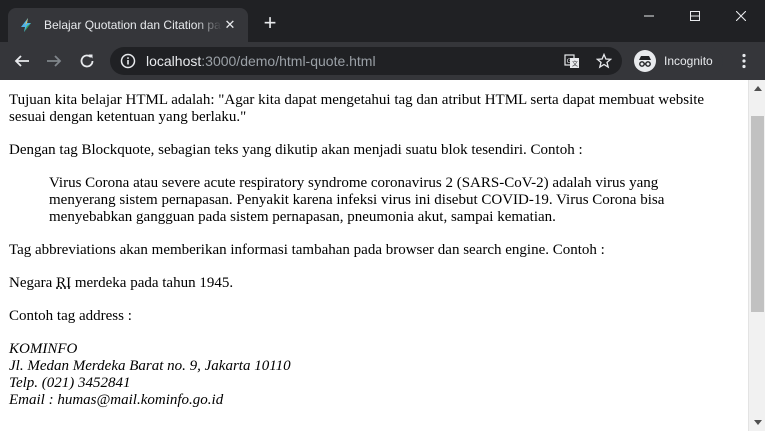  What do you see at coordinates (70, 383) in the screenshot?
I see `address-line: Telp. (021) 3452841` at bounding box center [70, 383].